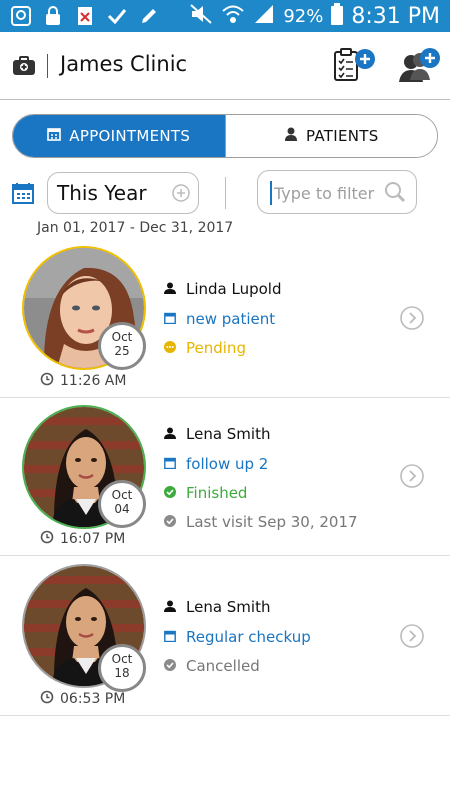 This screenshot has height=800, width=450. I want to click on period-selector: This Year, so click(123, 193).